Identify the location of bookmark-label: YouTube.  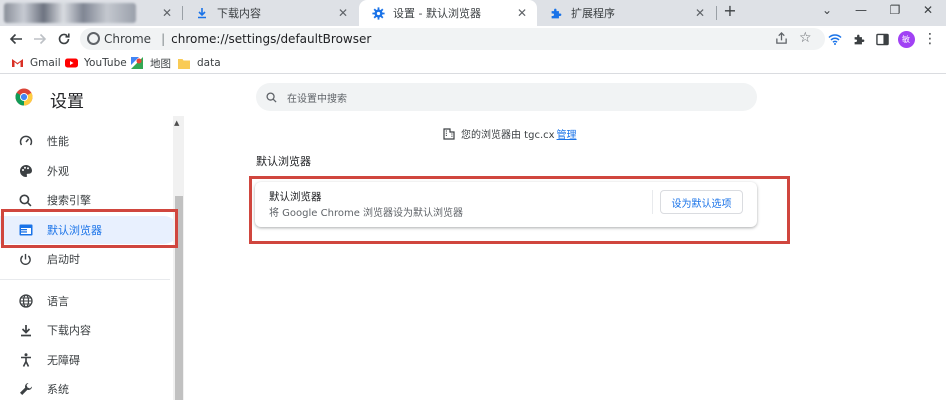
(105, 63).